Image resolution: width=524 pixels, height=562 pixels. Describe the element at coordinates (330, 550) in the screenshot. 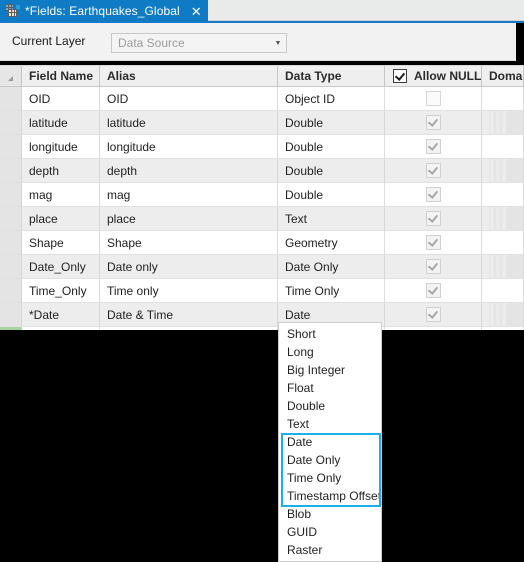

I see `dropdown-option-raster: Raster` at that location.